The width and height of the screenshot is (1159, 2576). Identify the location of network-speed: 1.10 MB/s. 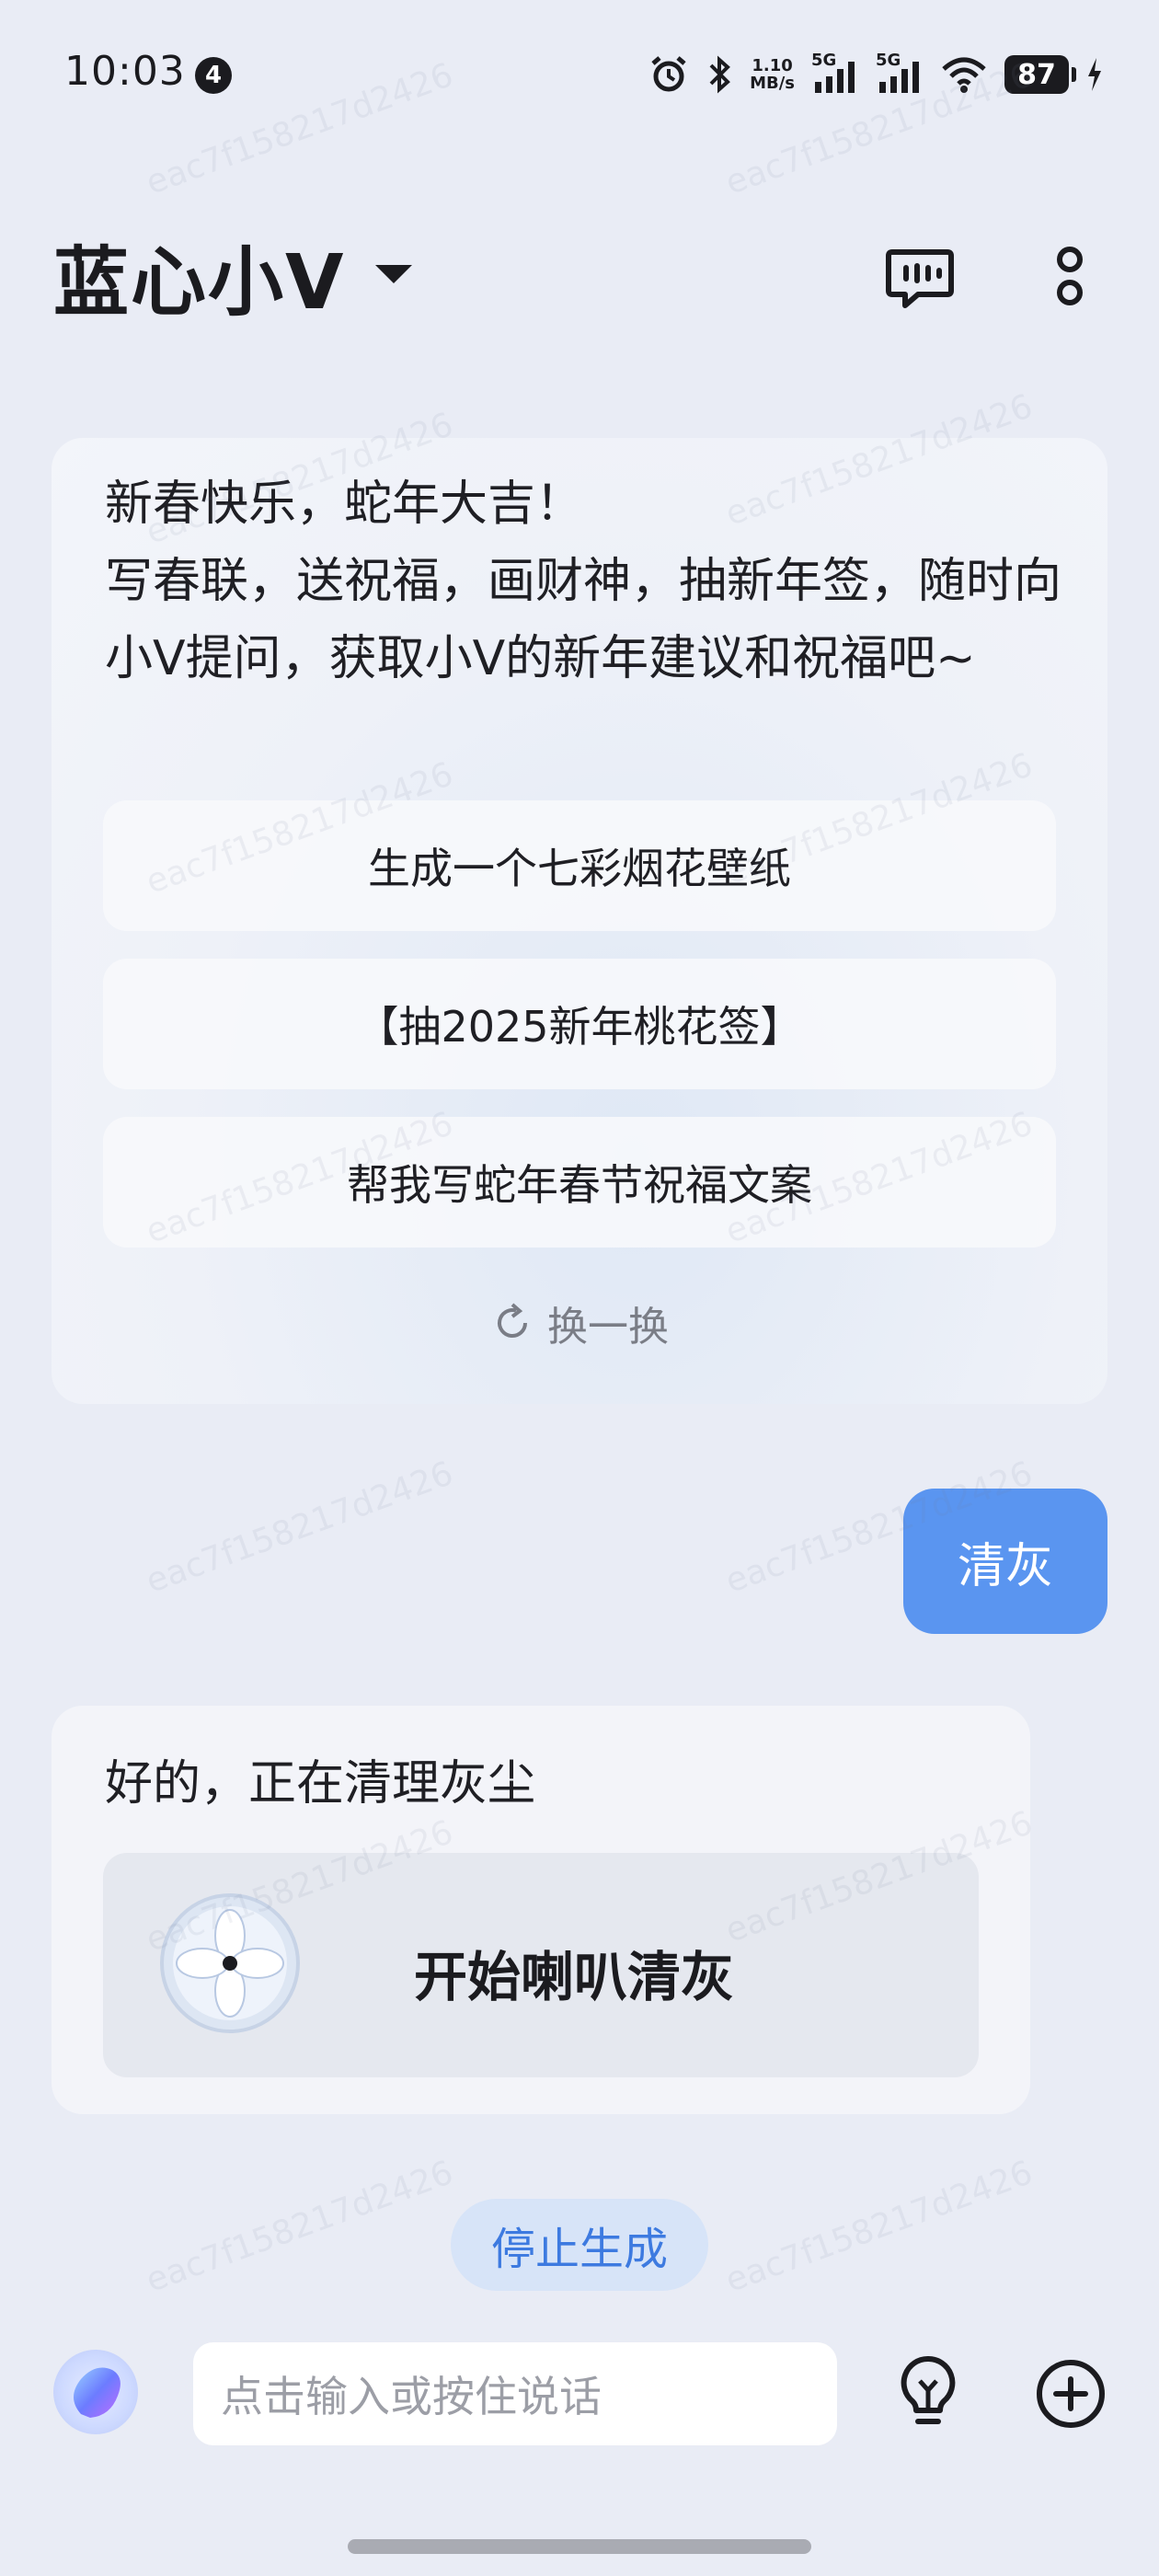
(772, 74).